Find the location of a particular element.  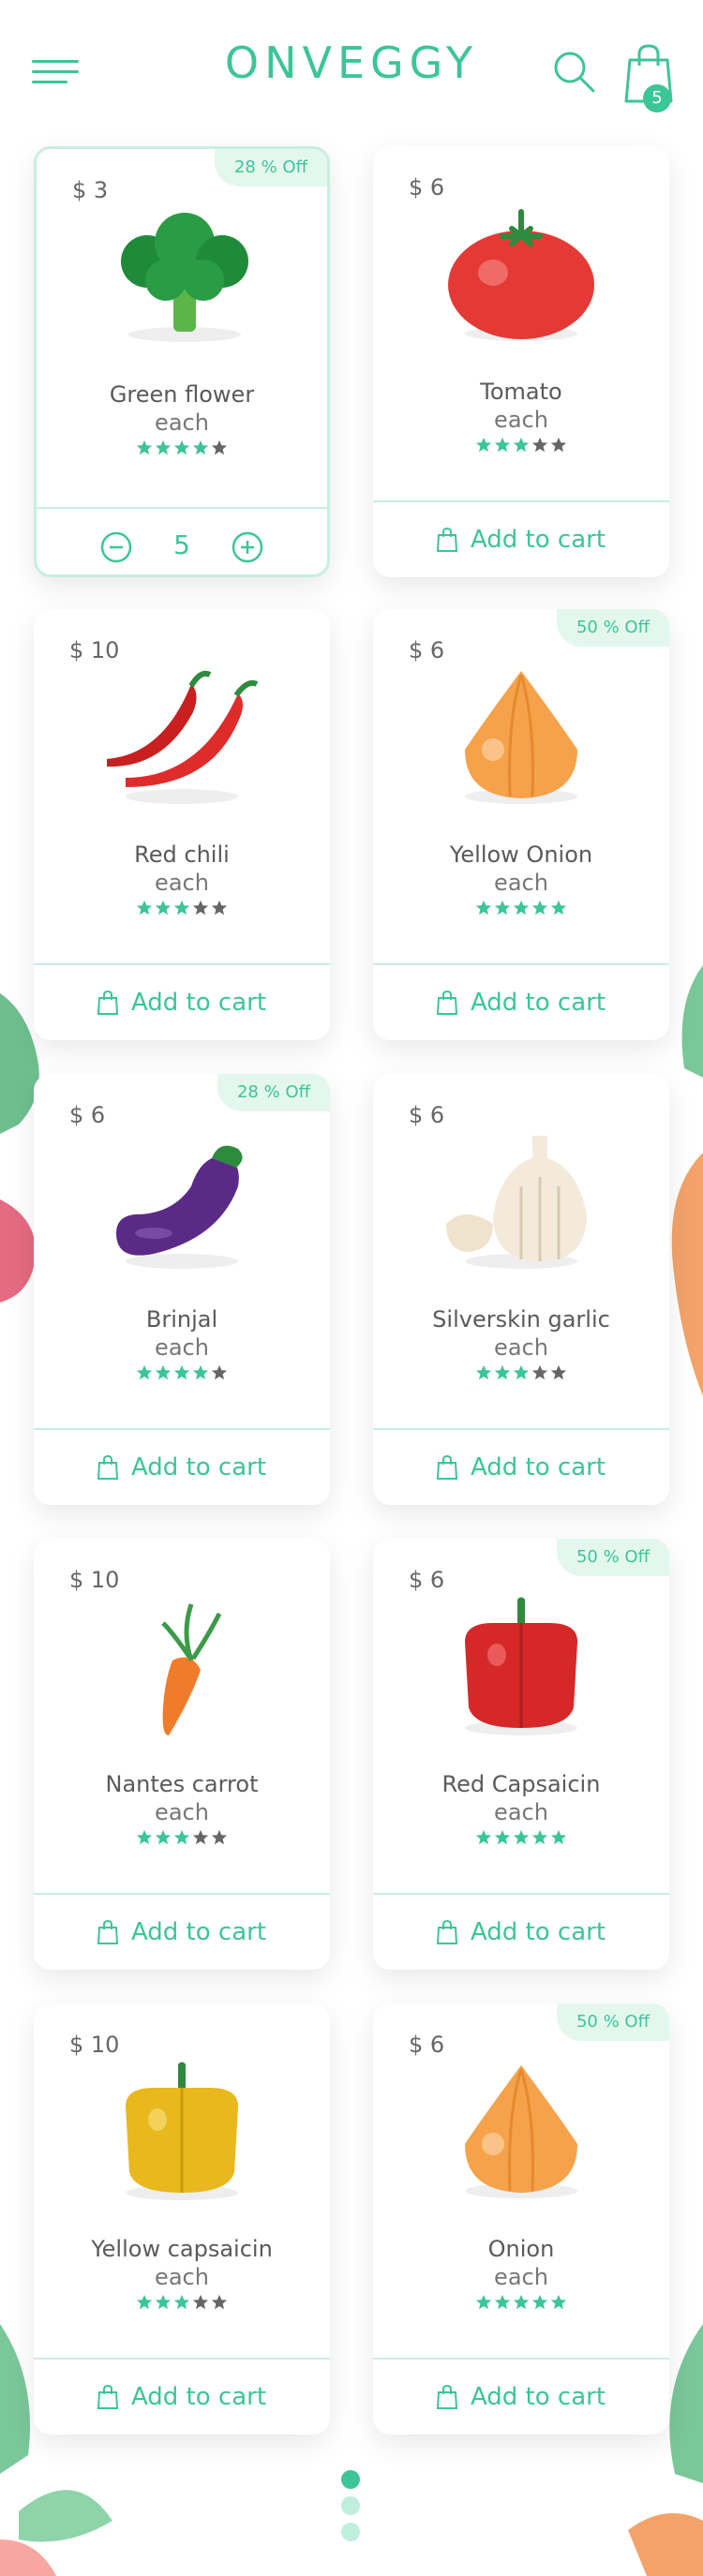

search-icon is located at coordinates (573, 71).